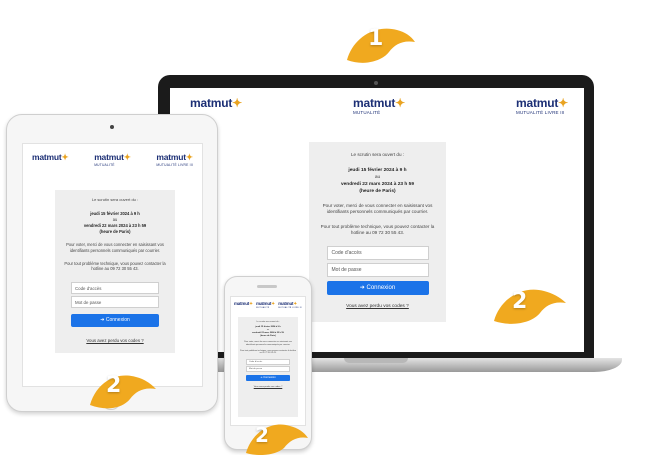 The height and width of the screenshot is (455, 647). What do you see at coordinates (376, 83) in the screenshot?
I see `laptop-camera` at bounding box center [376, 83].